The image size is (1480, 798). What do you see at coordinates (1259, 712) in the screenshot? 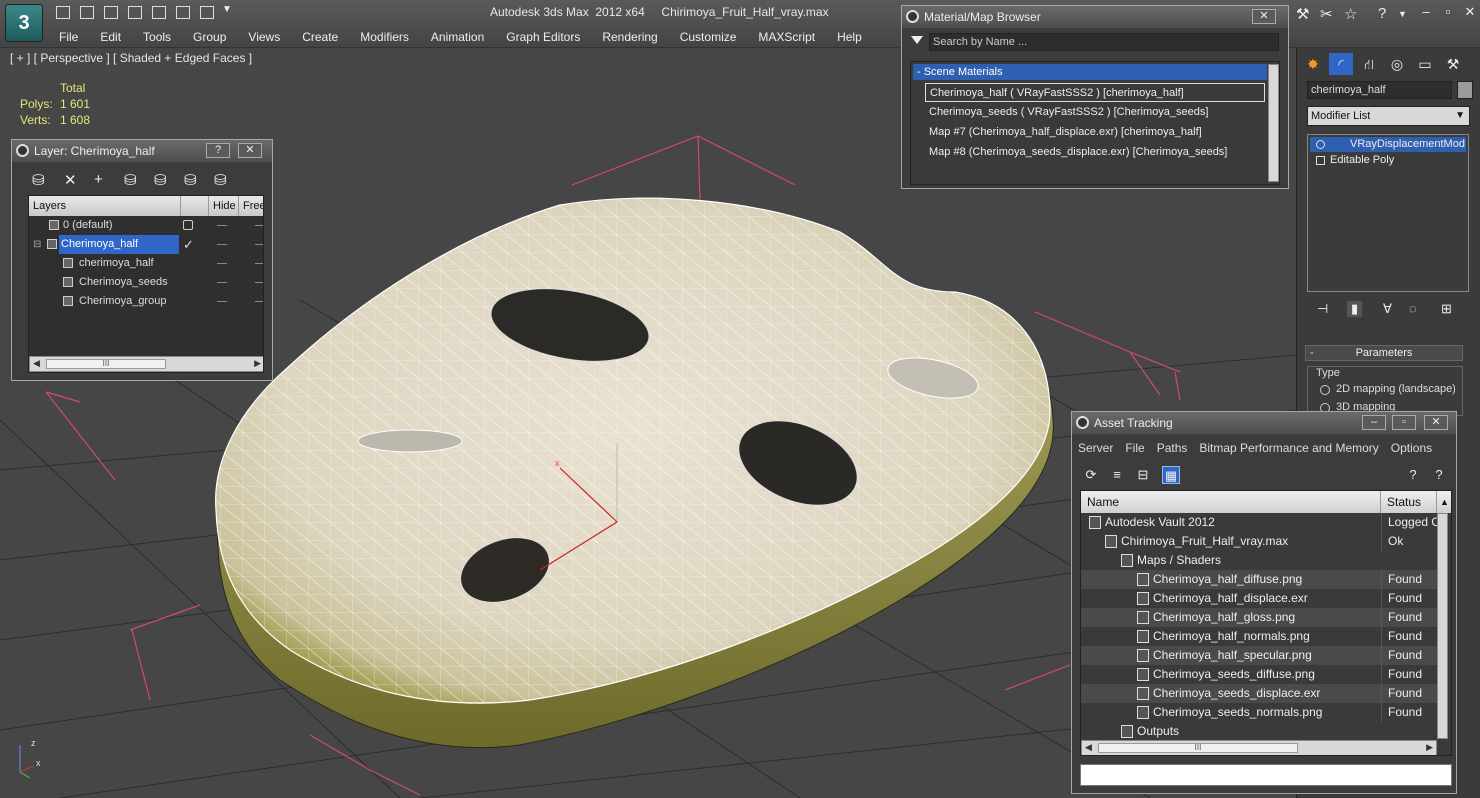
I see `asset-row: Cherimoya_seeds_normals.png Found` at bounding box center [1259, 712].